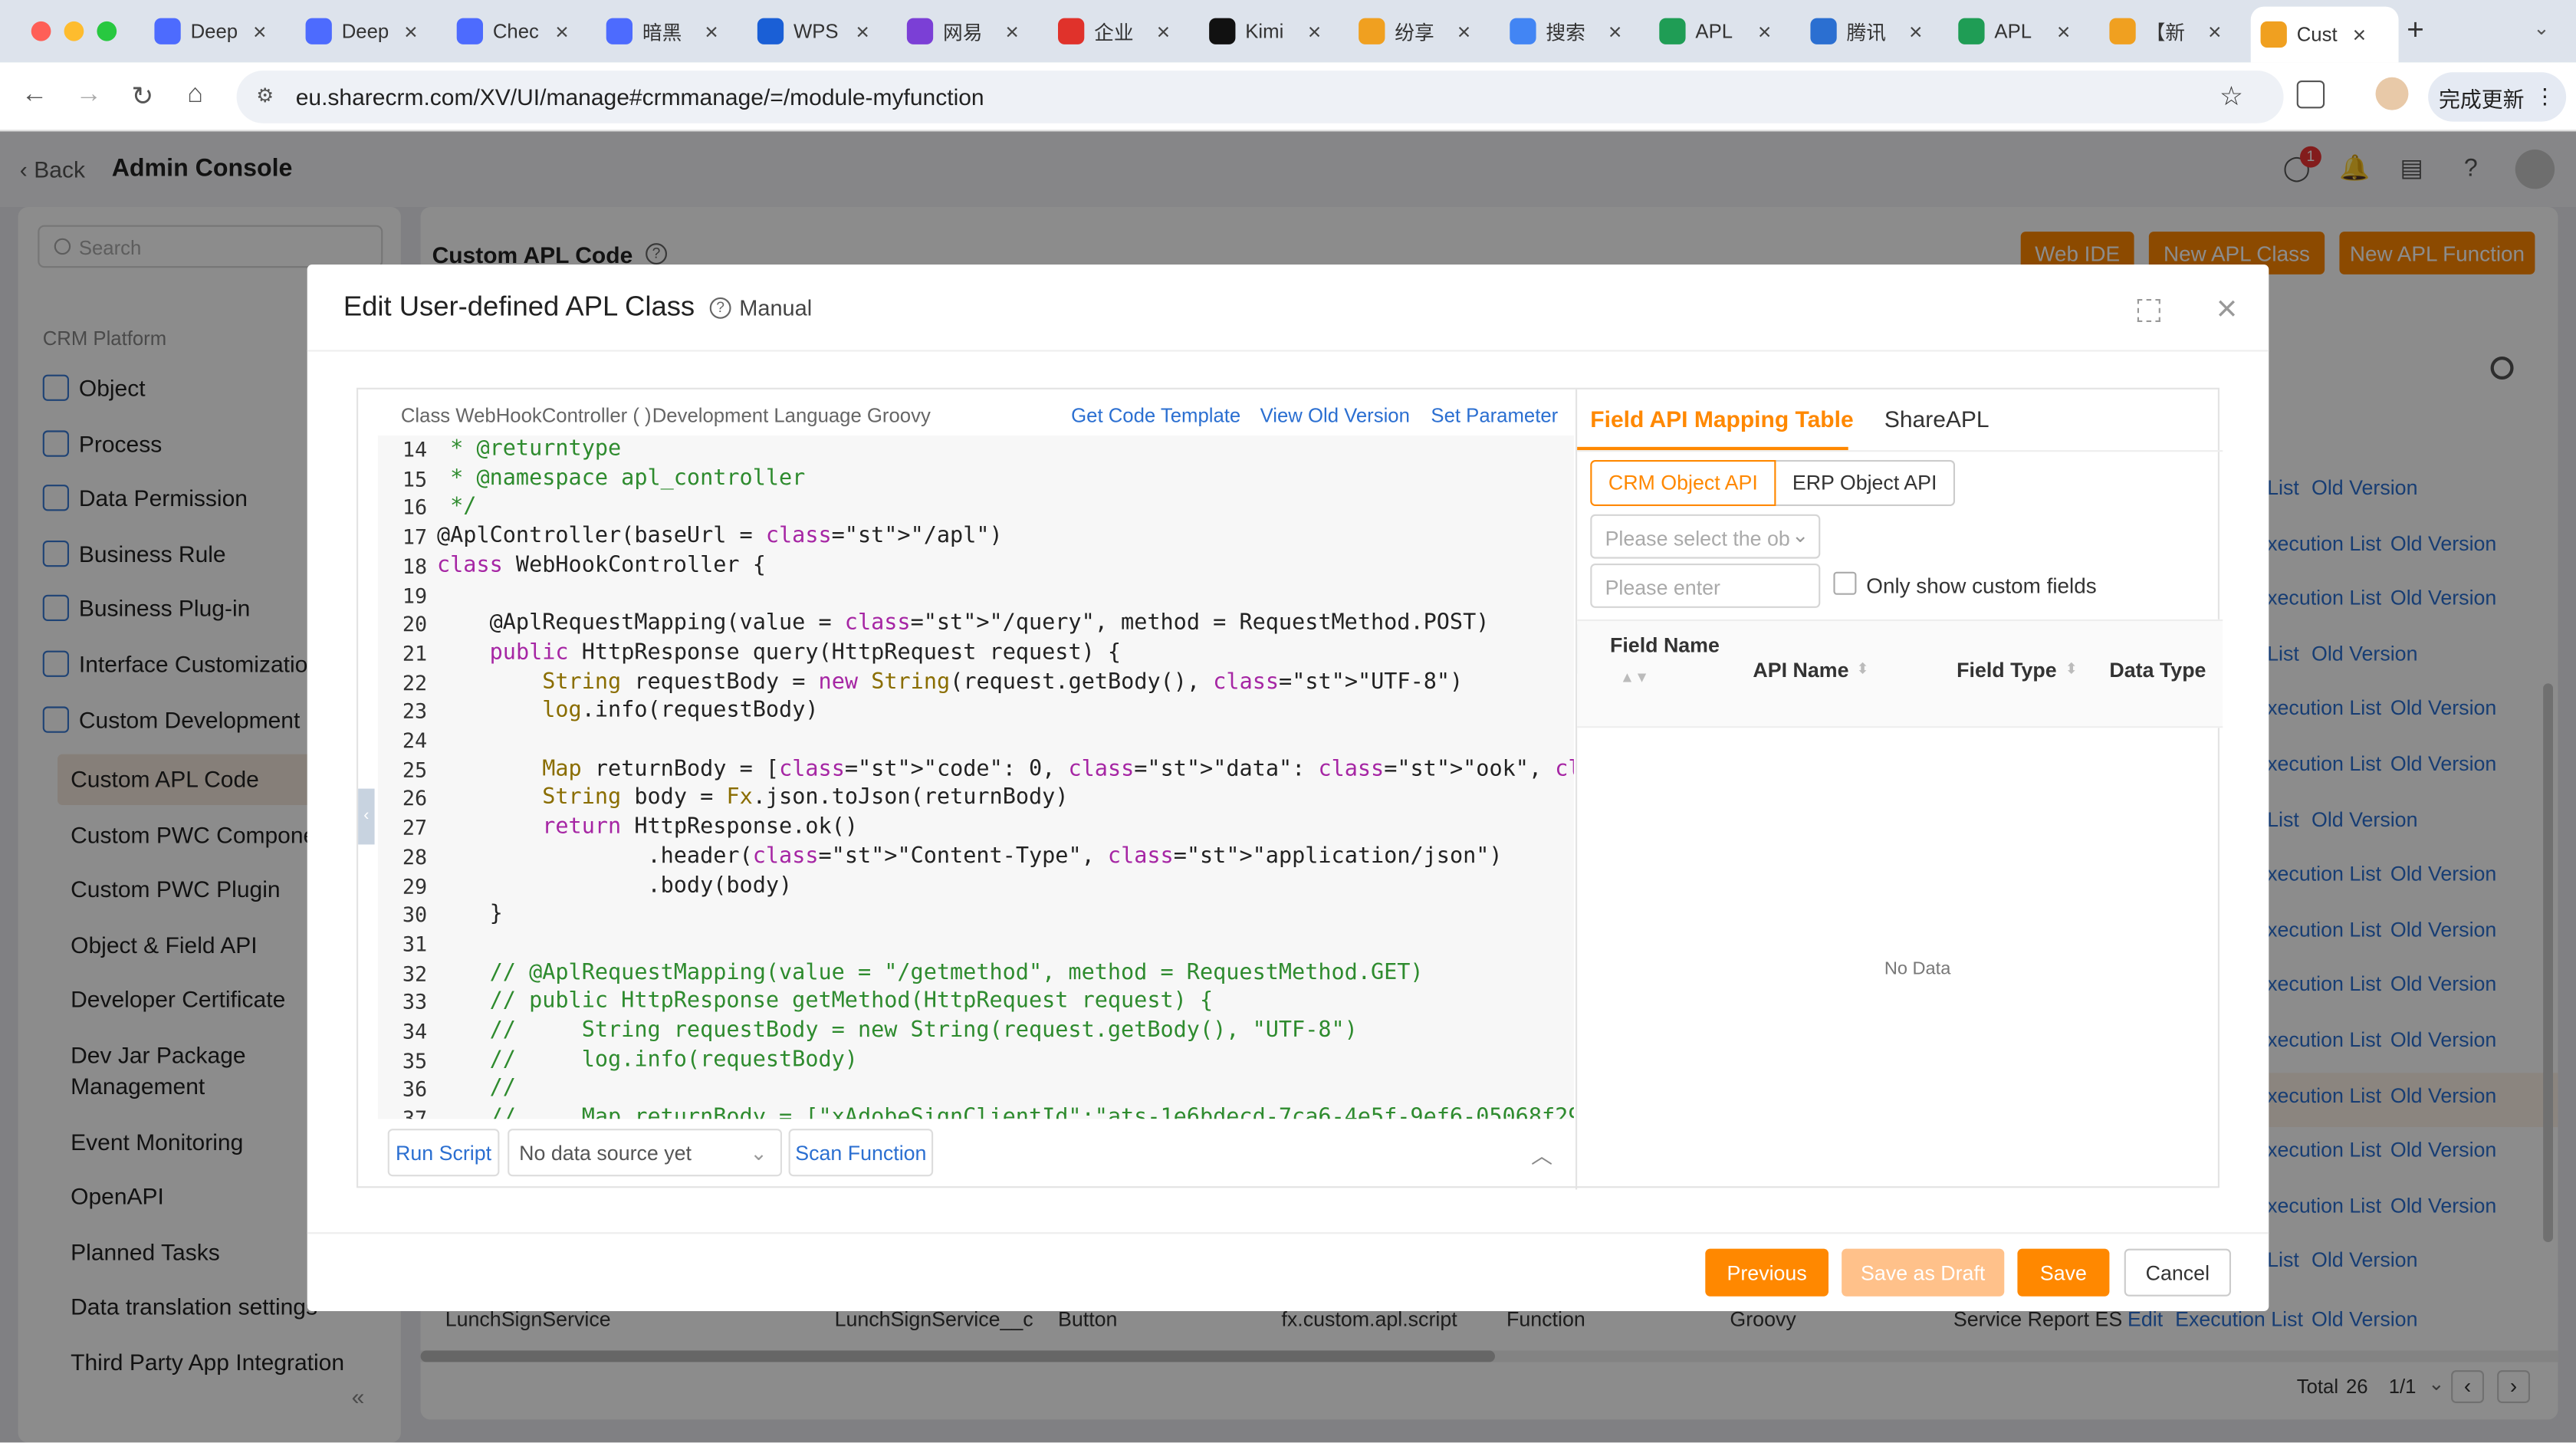  I want to click on column-data-type: Data Type, so click(2157, 670).